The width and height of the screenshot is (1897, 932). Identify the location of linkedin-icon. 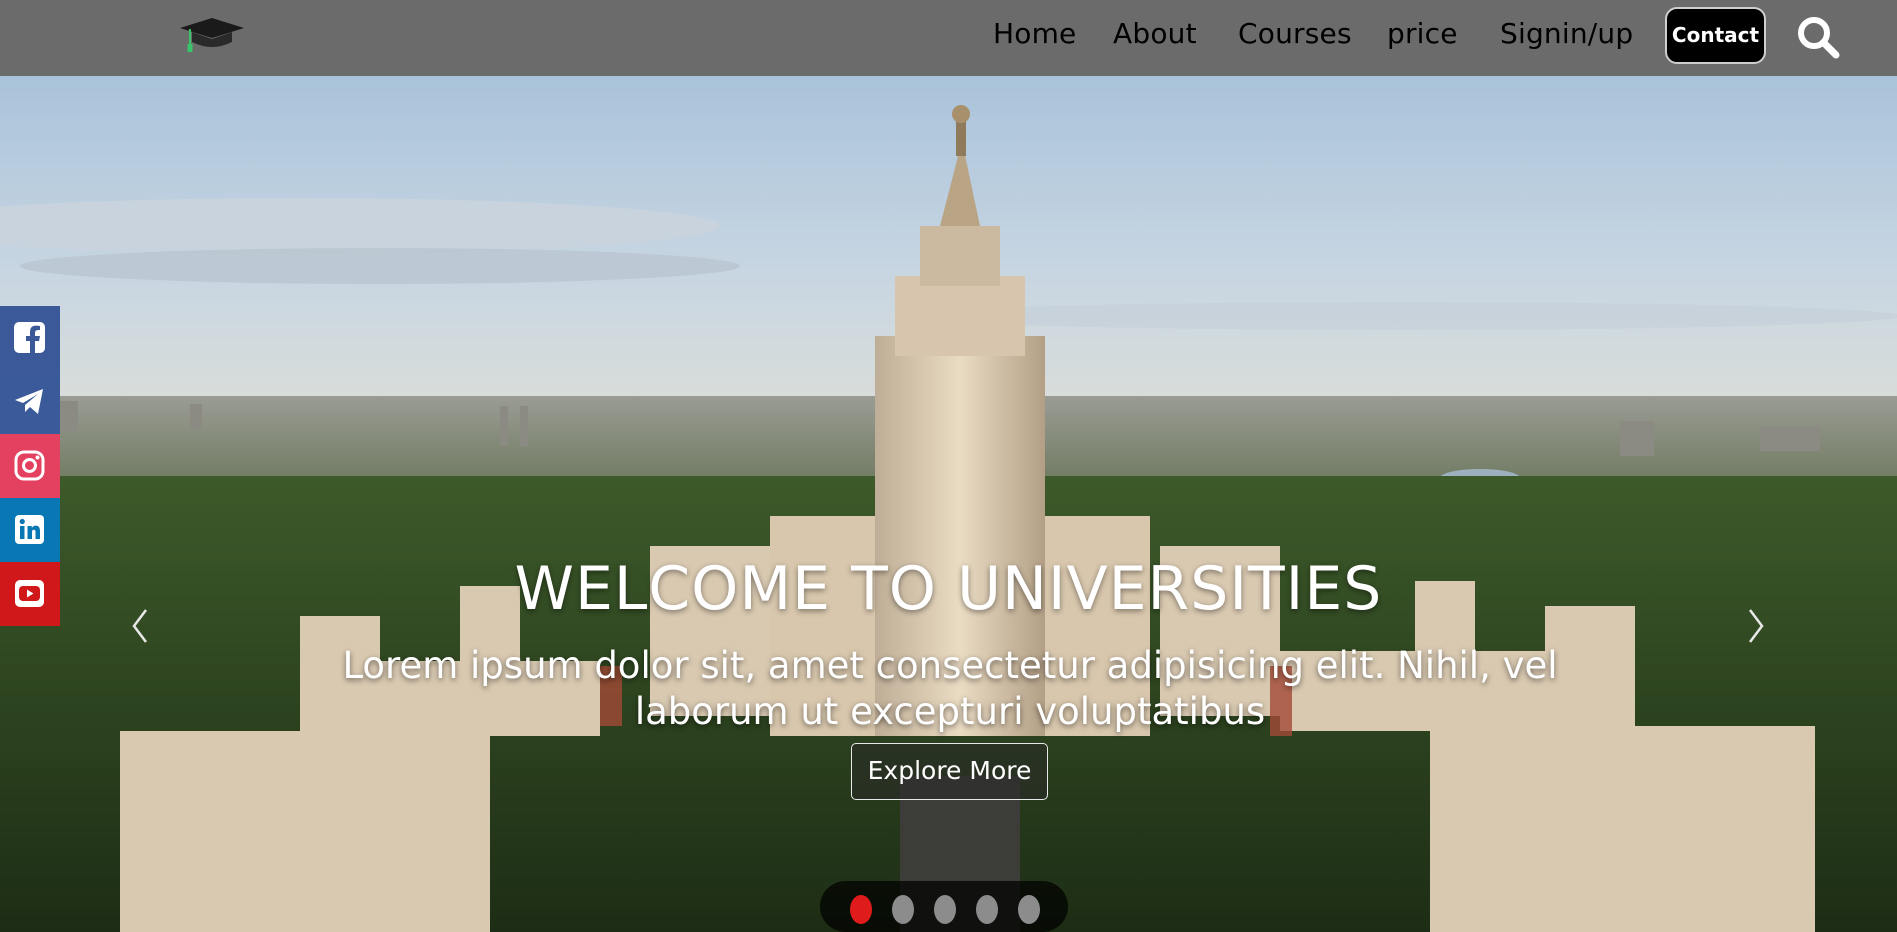
(29, 529).